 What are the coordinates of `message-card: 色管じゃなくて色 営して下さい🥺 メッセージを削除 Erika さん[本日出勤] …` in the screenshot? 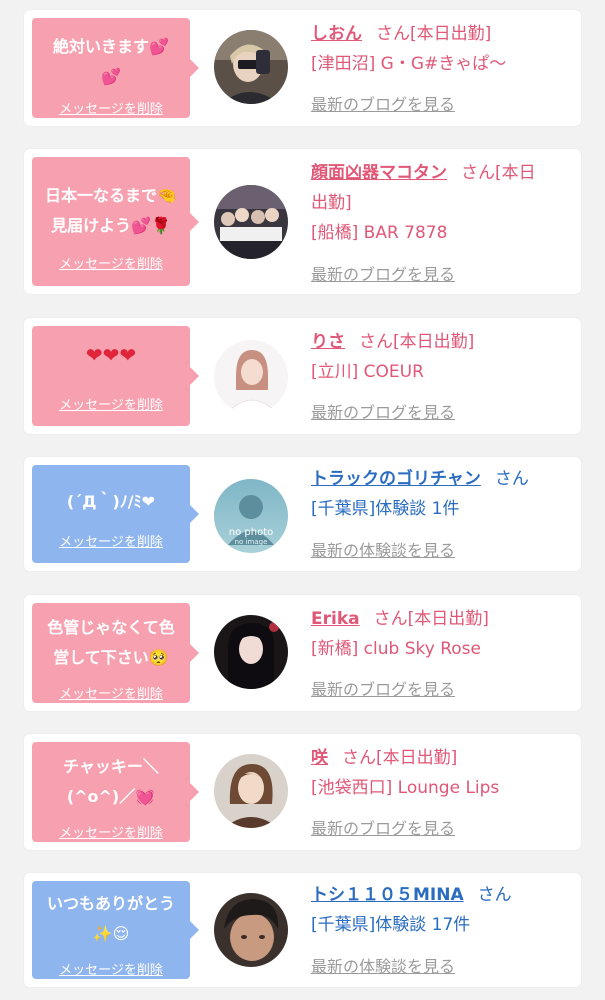 It's located at (302, 653).